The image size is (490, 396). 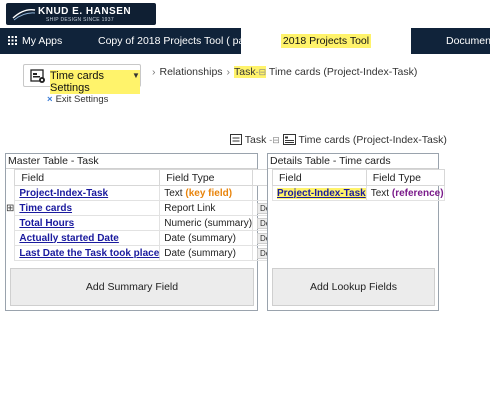 I want to click on table-row: Total Hours Numeric (summary) Del, so click(x=141, y=223).